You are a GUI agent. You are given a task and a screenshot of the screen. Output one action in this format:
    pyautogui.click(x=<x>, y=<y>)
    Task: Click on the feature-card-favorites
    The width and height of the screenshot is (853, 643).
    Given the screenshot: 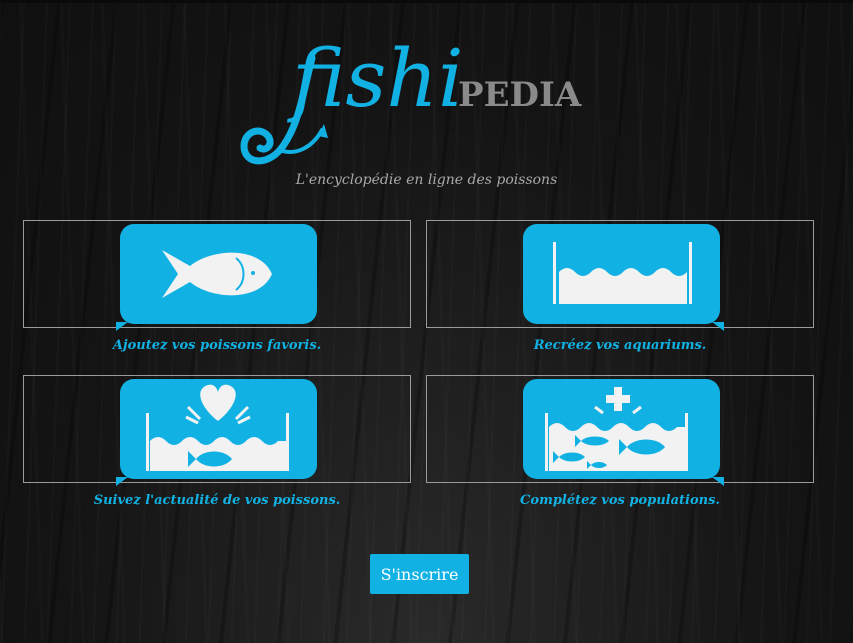 What is the action you would take?
    pyautogui.click(x=217, y=275)
    